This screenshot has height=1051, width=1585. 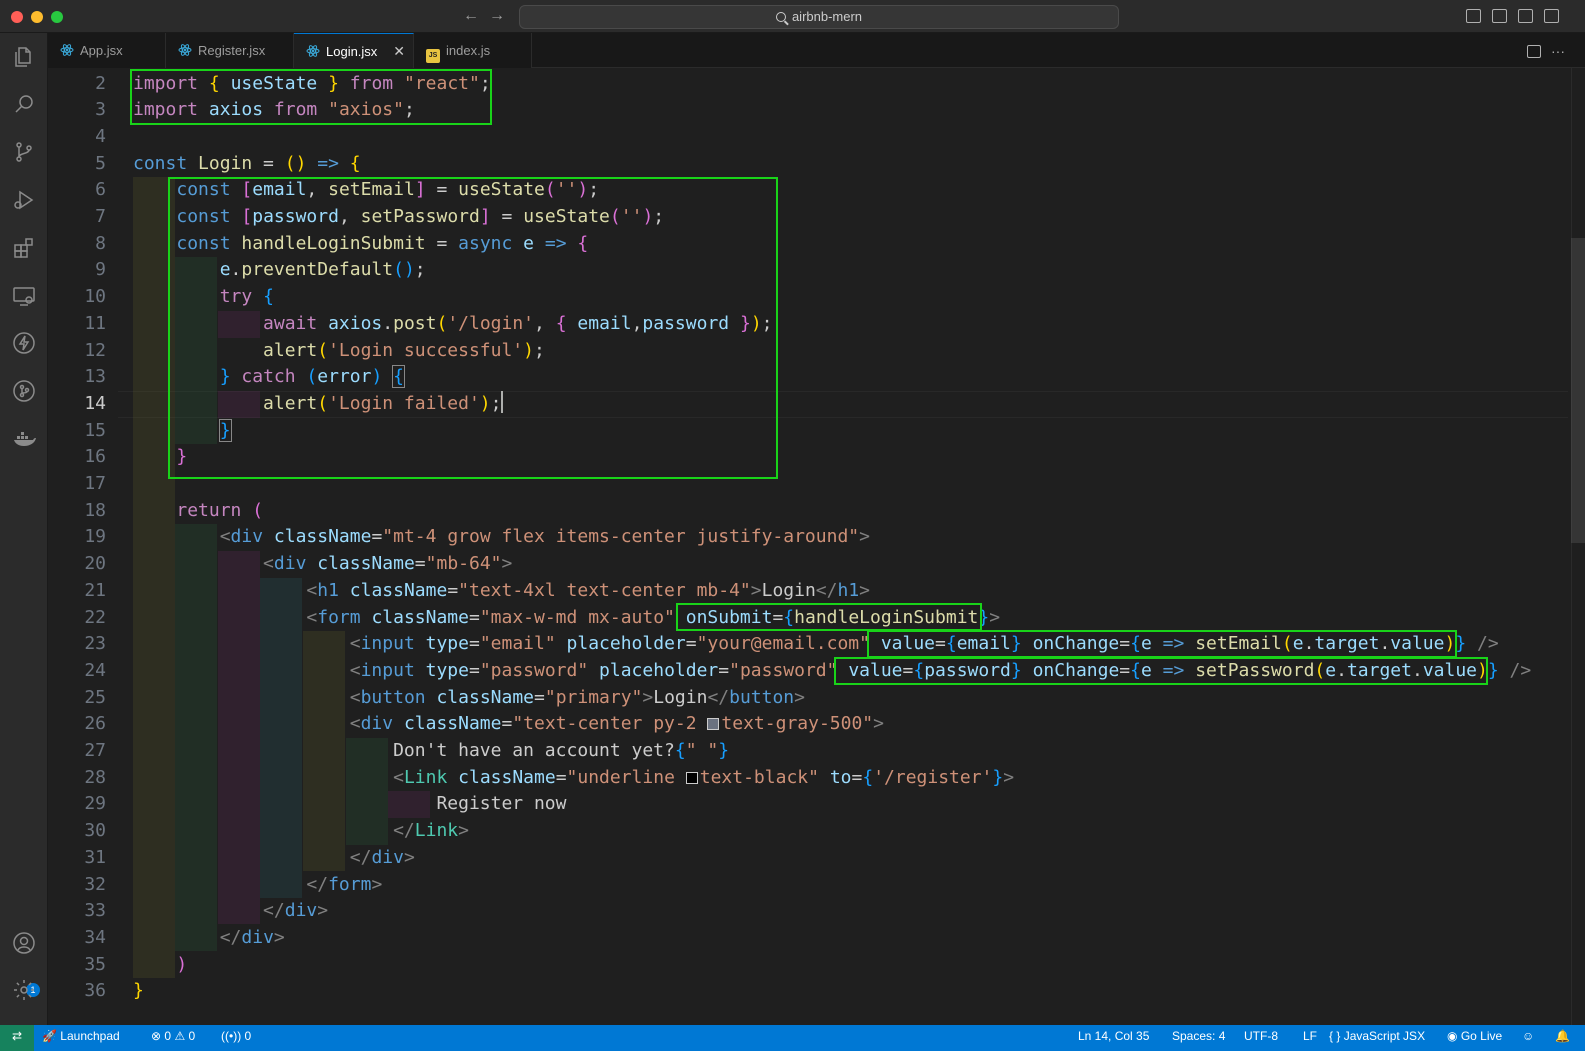 I want to click on line-number: 8, so click(x=100, y=243).